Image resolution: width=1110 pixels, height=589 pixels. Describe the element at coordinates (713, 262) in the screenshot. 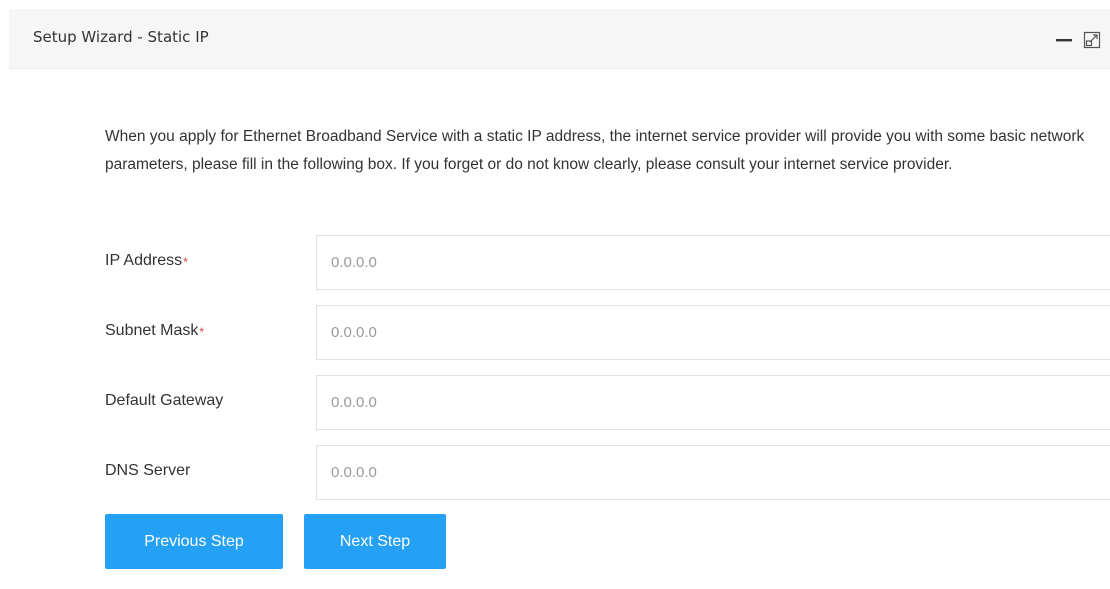

I see `ip-address-input` at that location.